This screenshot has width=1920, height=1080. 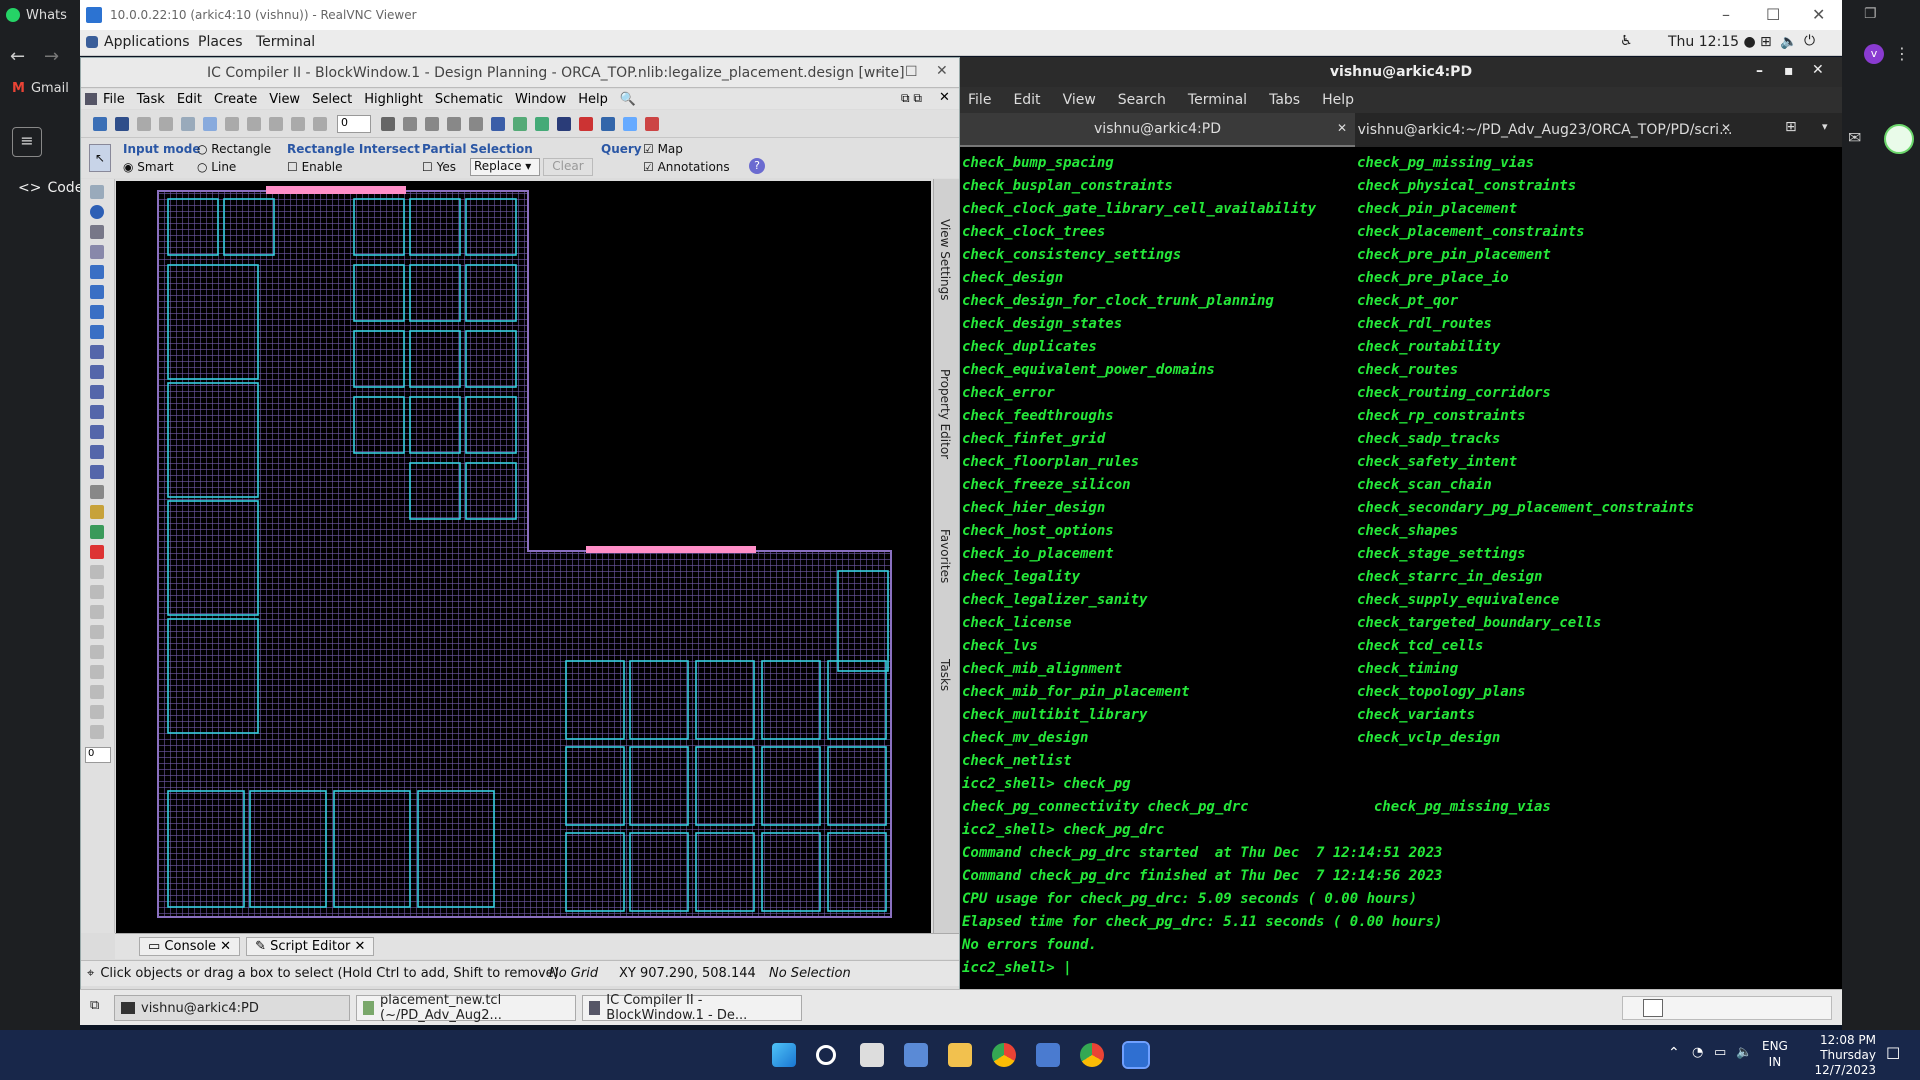 I want to click on left-tool-value-field: 0, so click(x=98, y=755).